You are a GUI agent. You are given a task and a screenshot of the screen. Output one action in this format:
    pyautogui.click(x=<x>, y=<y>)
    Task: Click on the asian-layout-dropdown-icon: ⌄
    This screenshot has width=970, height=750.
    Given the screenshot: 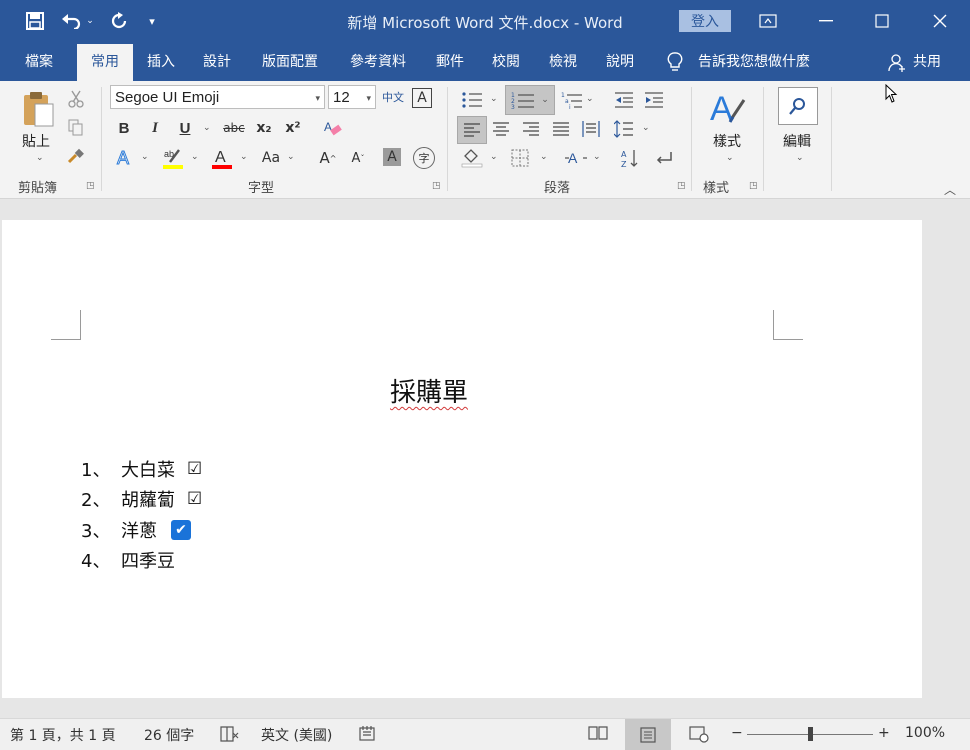 What is the action you would take?
    pyautogui.click(x=597, y=157)
    